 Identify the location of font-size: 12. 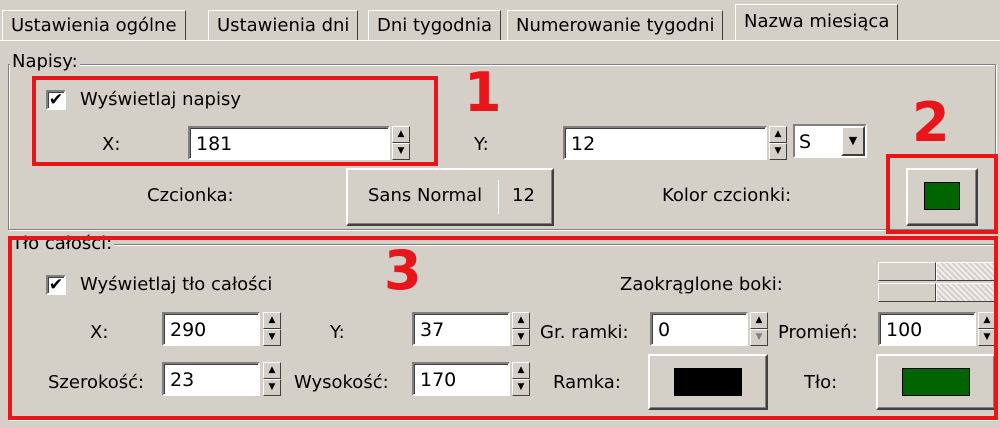
(523, 195).